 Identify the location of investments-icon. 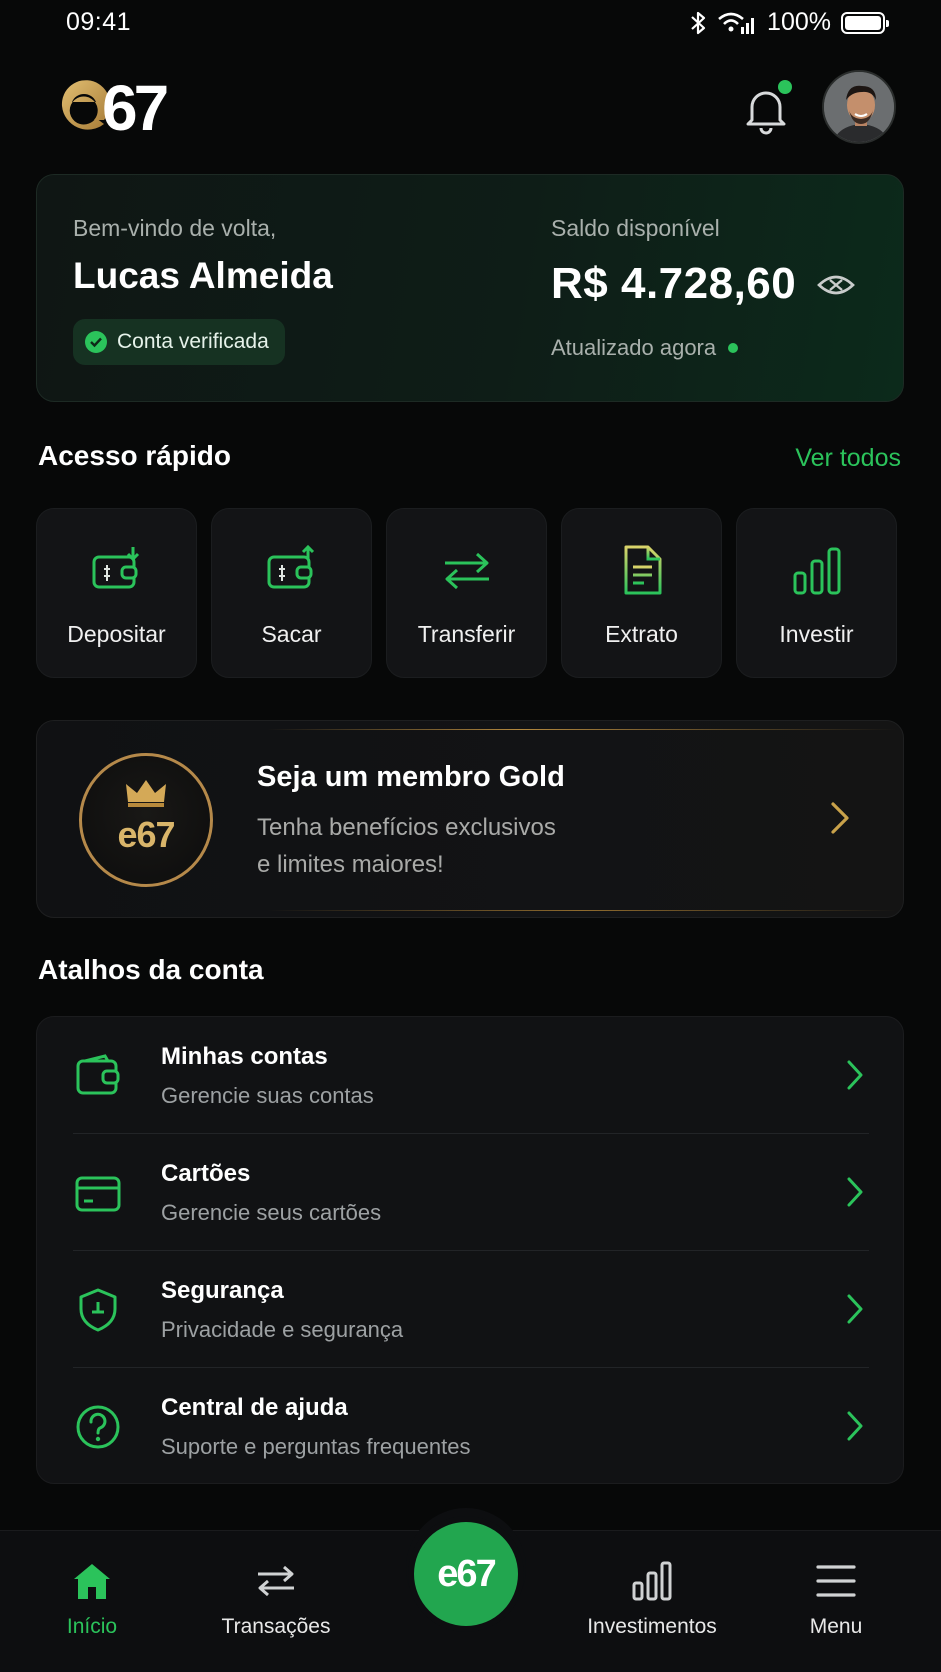
(652, 1581).